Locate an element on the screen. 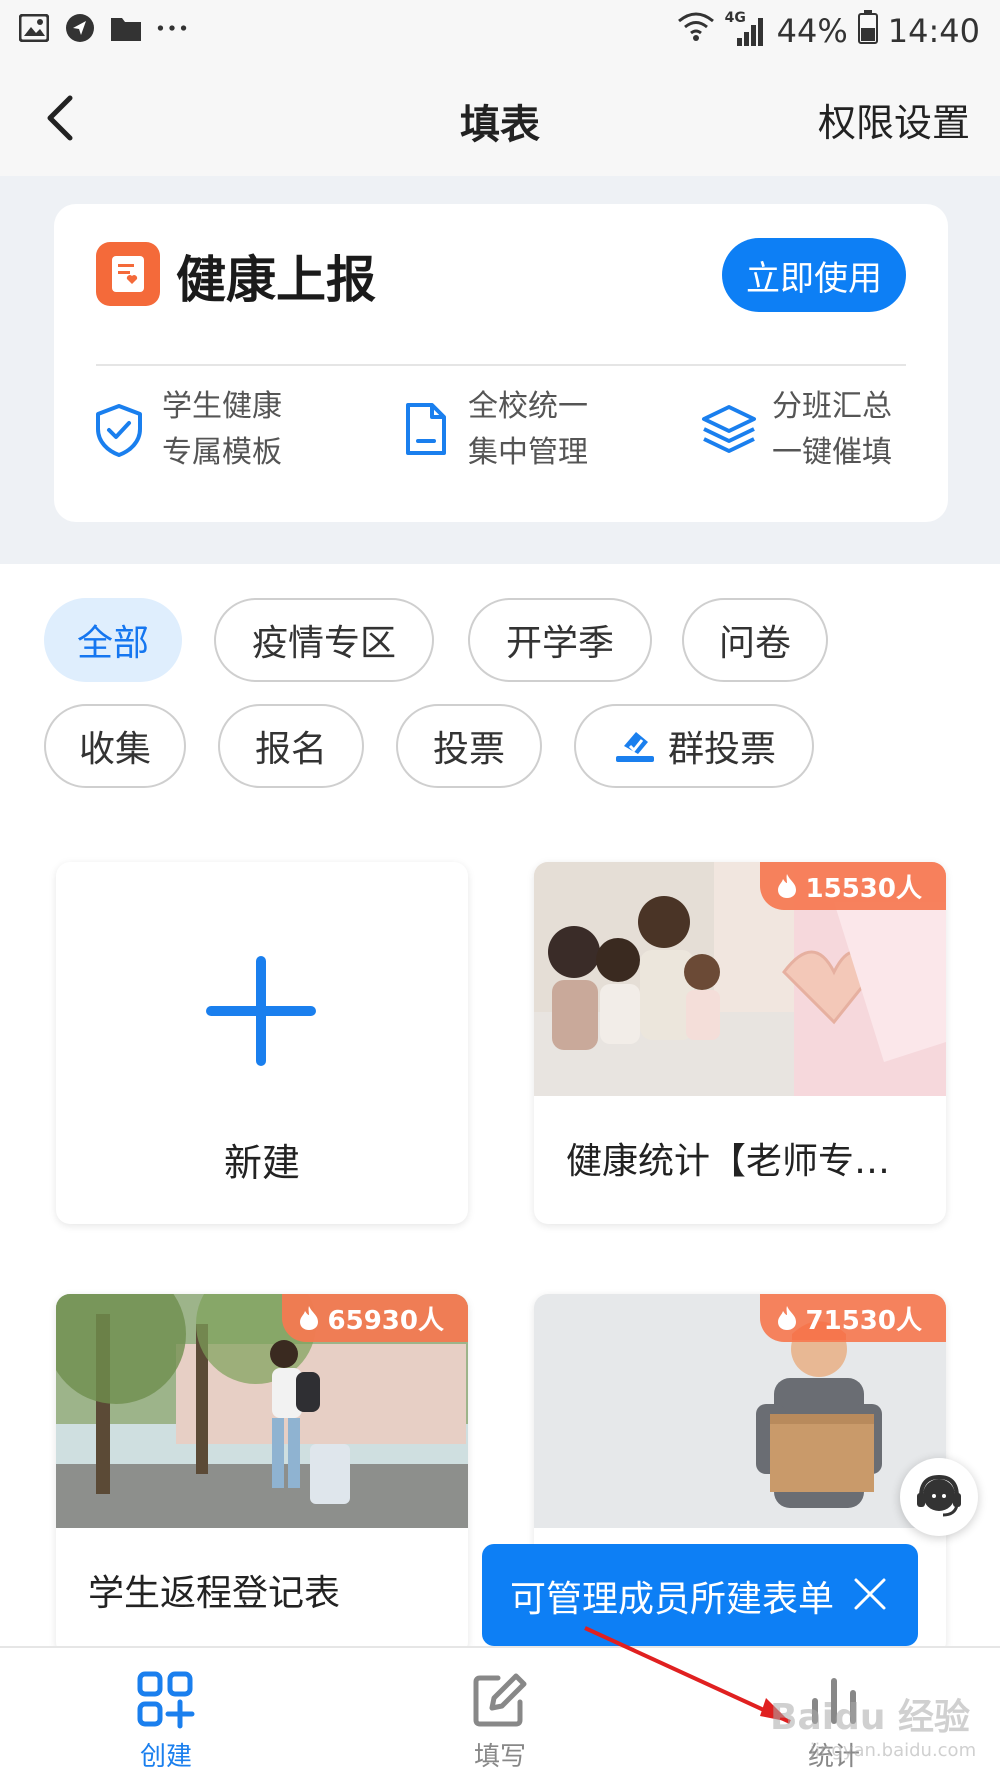 This screenshot has width=1000, height=1778. feature-line: 集中管理 is located at coordinates (528, 452).